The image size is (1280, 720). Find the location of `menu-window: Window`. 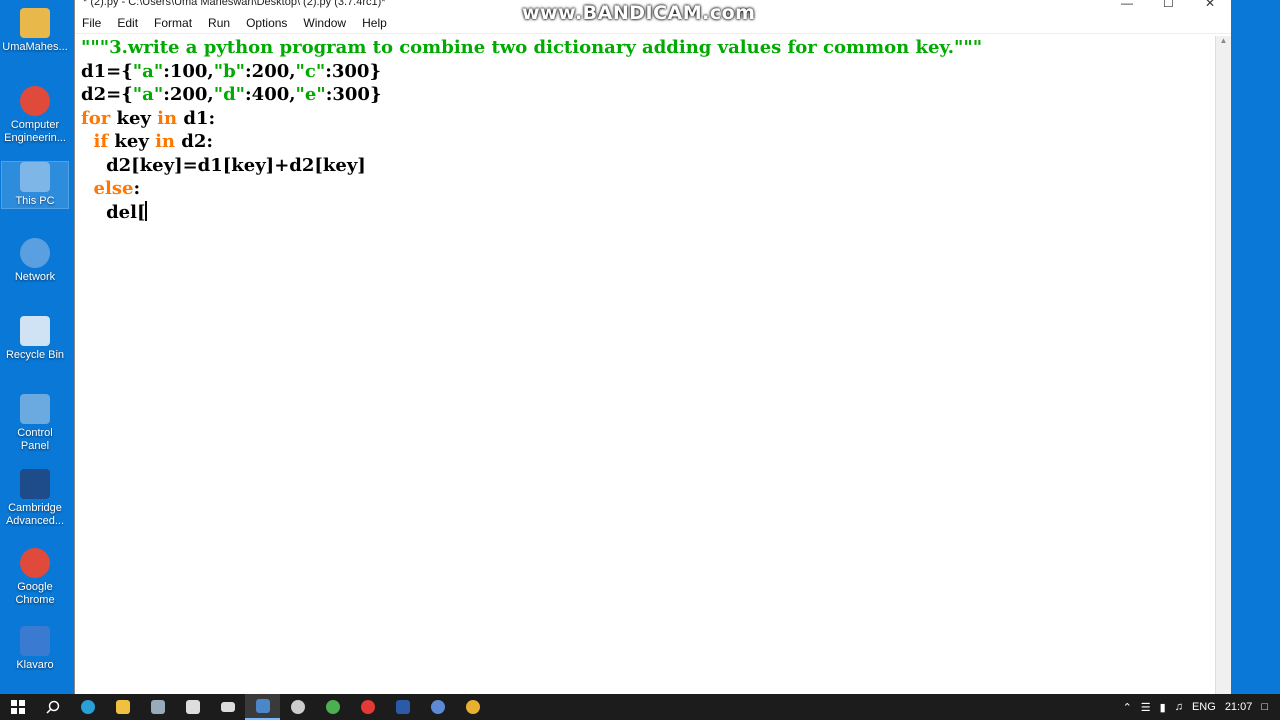

menu-window: Window is located at coordinates (324, 23).